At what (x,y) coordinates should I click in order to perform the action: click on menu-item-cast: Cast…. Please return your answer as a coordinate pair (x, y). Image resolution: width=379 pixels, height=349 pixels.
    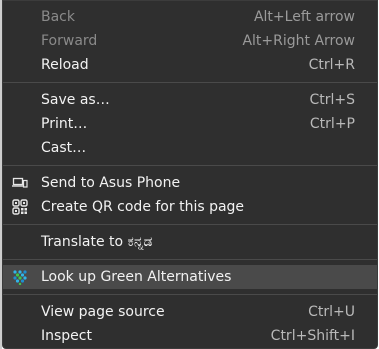
    Looking at the image, I should click on (190, 148).